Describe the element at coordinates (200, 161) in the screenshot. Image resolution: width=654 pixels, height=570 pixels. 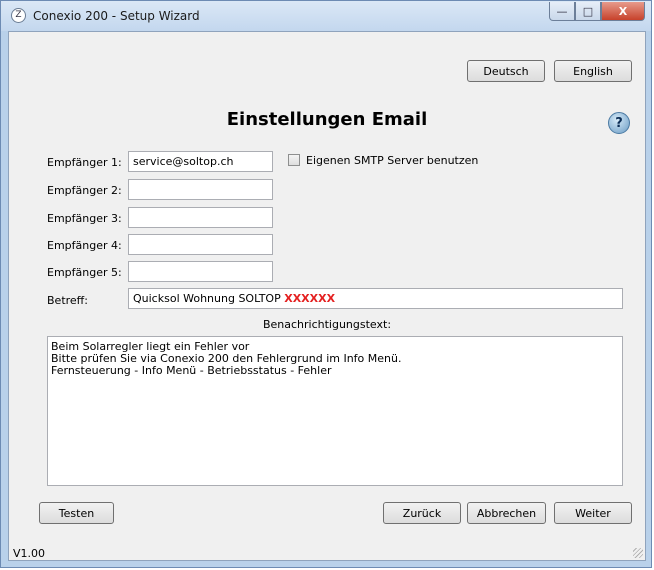
I see `recipient-1-input: service@soltop.ch` at that location.